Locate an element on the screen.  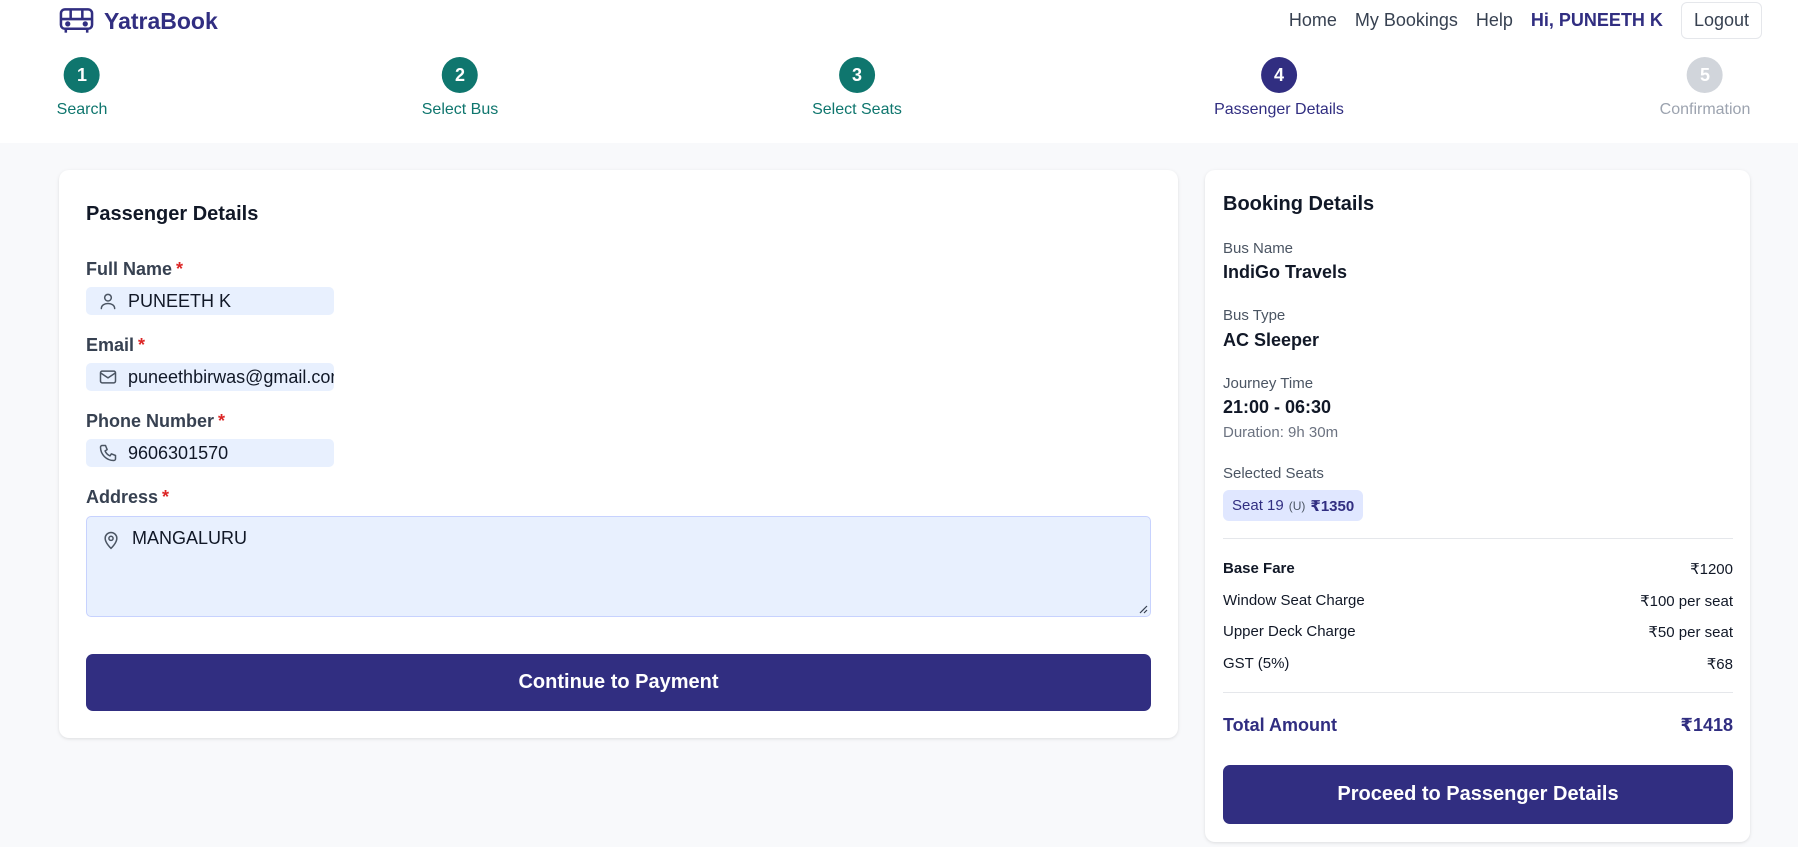
bus-type-label: Bus Type is located at coordinates (1254, 315).